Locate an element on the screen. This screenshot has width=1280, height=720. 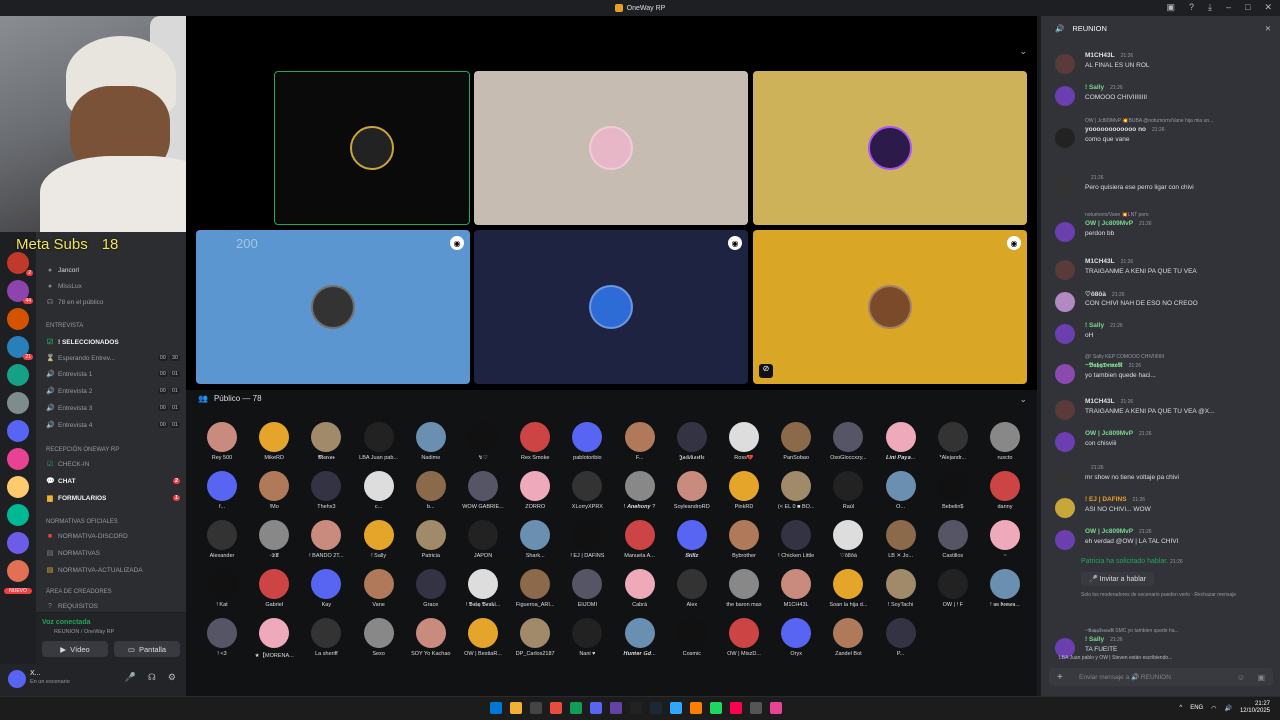
audience-member: pablotoribio is located at coordinates (587, 441).